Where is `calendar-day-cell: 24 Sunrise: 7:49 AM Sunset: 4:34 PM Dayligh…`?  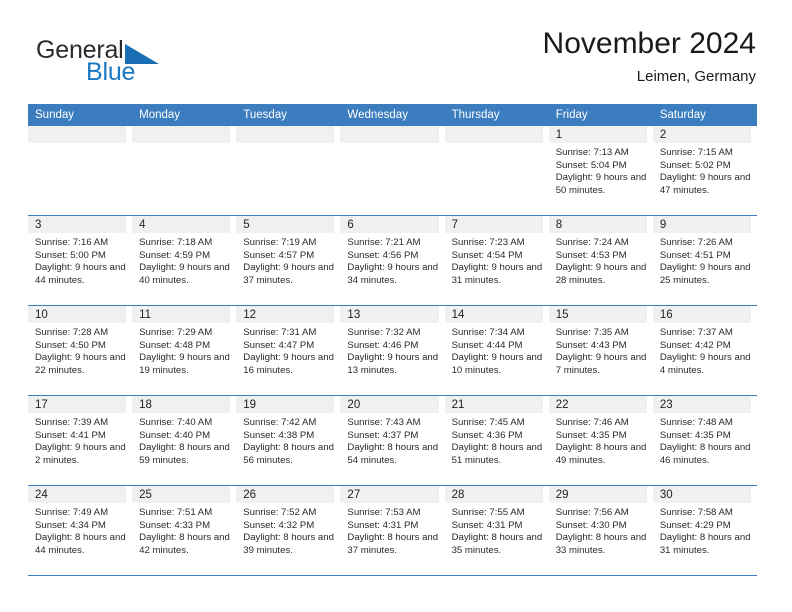
calendar-day-cell: 24 Sunrise: 7:49 AM Sunset: 4:34 PM Dayligh… is located at coordinates (80, 530).